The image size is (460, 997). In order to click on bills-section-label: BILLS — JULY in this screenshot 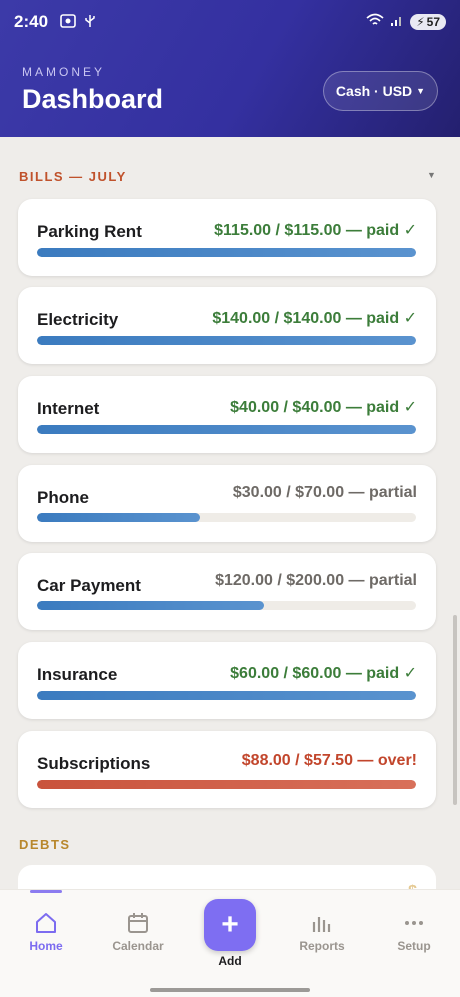, I will do `click(73, 176)`.